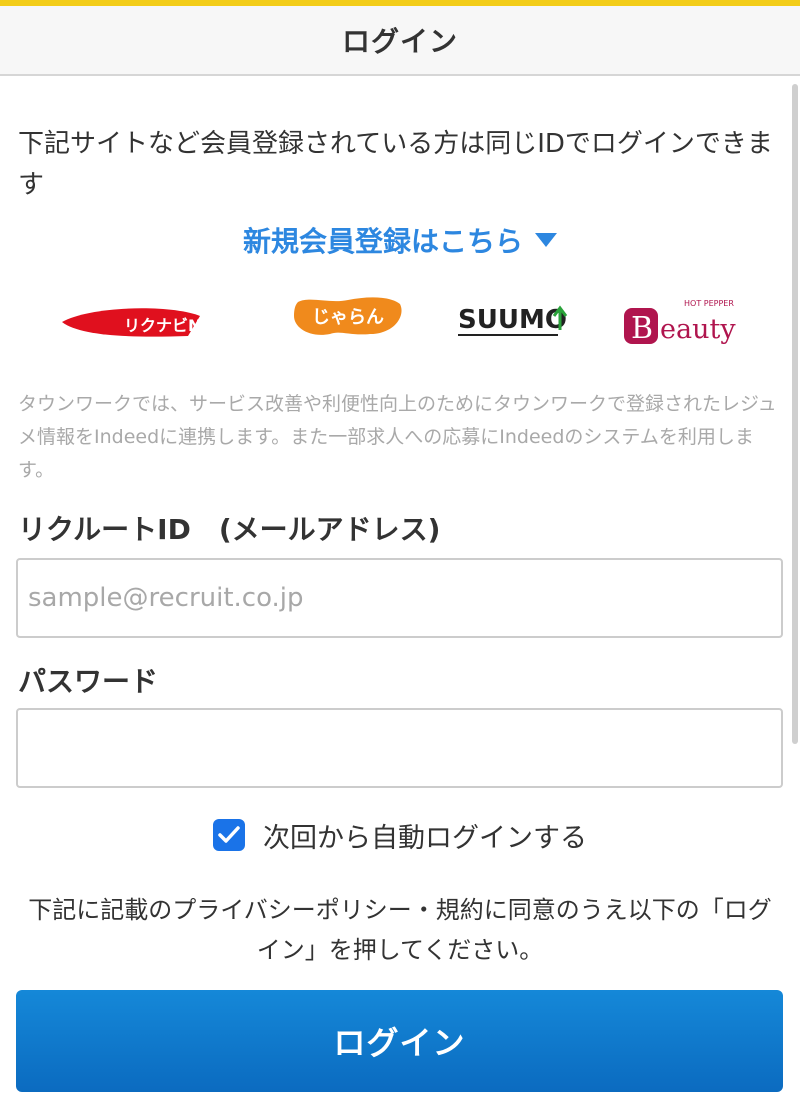  I want to click on register-link: 新規会員登録はこちら, so click(400, 240).